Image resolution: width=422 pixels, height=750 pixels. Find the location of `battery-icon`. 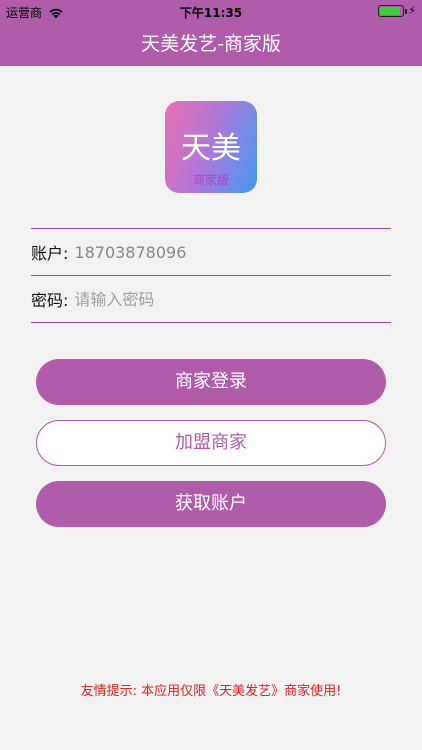

battery-icon is located at coordinates (393, 10).